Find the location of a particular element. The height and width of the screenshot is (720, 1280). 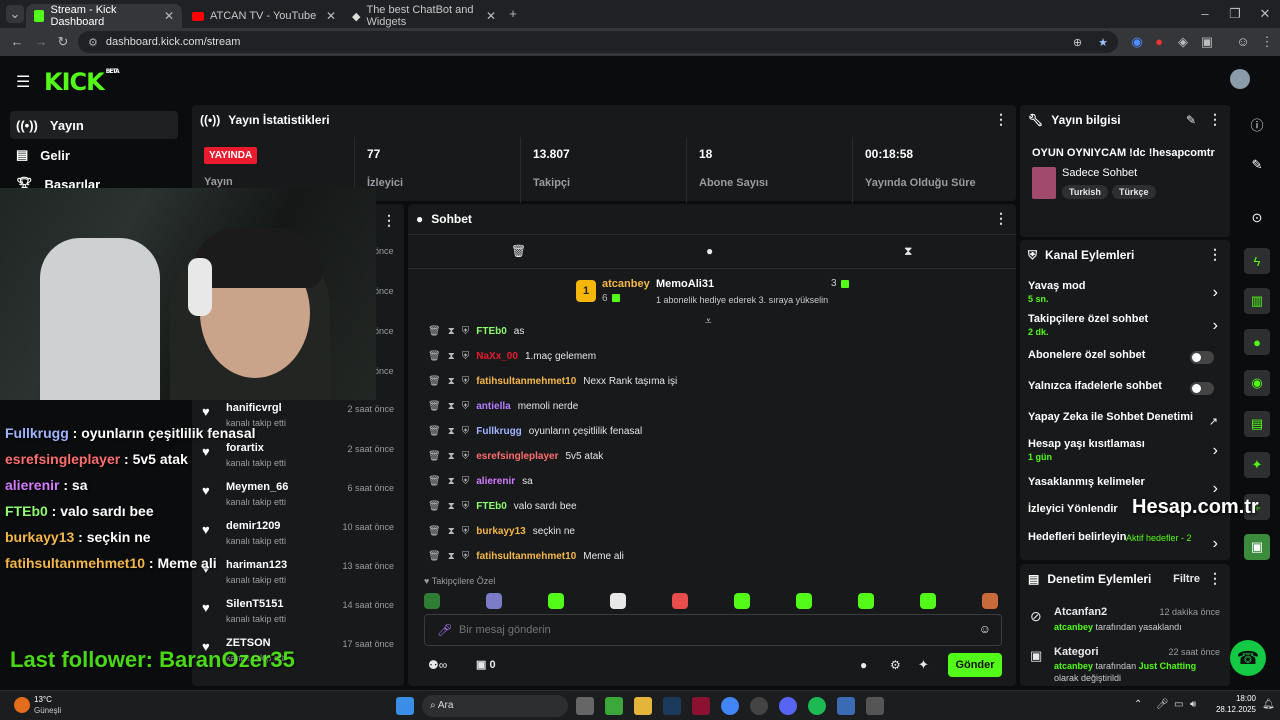

minimize-icon: – is located at coordinates (1205, 14).